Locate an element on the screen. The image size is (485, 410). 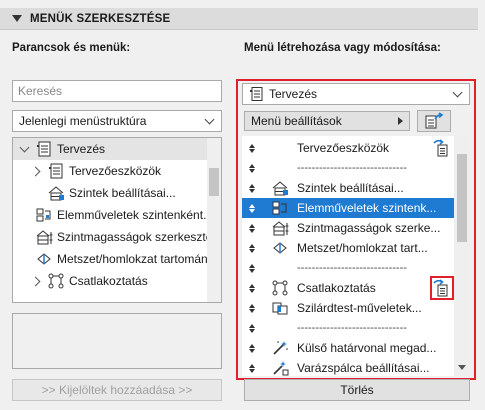
section-title: MENÜK SZERKESZTÉSE is located at coordinates (100, 18).